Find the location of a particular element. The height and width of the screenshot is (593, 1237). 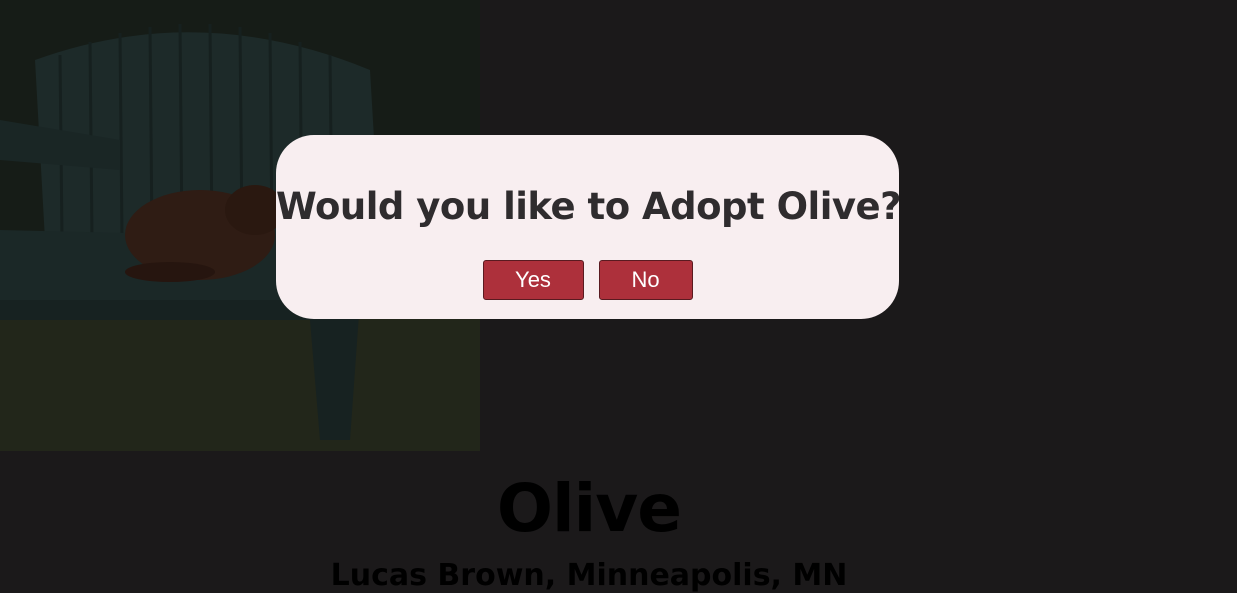

dialog-title: Would you like to Adopt Olive? is located at coordinates (589, 206).